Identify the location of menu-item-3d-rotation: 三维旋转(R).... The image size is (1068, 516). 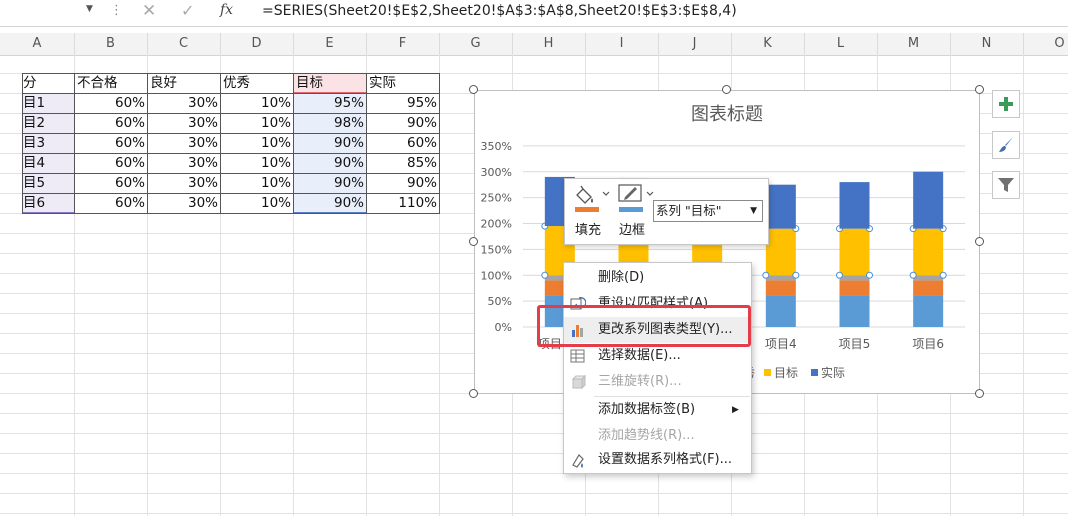
(657, 382).